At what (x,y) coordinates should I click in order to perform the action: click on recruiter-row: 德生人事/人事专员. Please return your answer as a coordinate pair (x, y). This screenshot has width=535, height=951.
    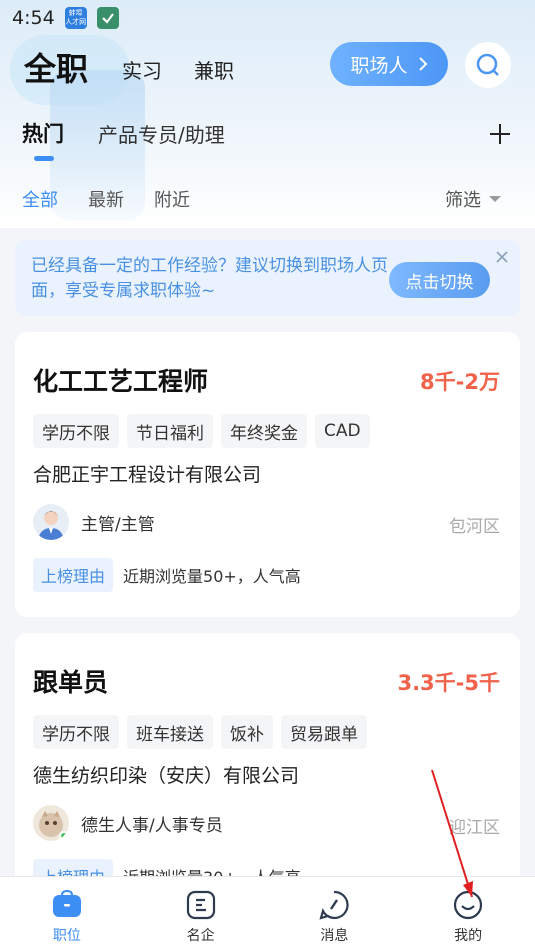
    Looking at the image, I should click on (128, 823).